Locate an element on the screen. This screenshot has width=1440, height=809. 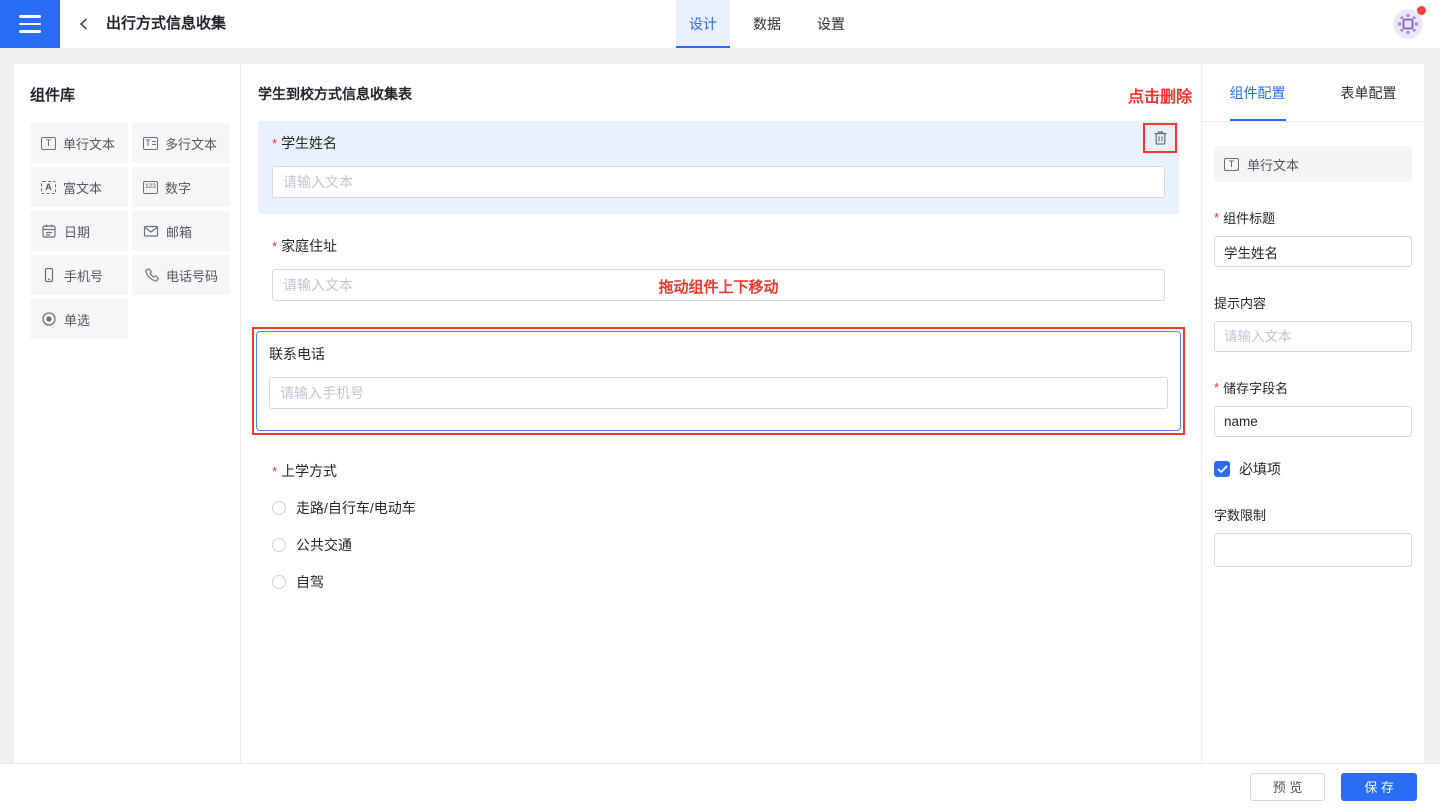
hint-content-input is located at coordinates (1313, 336).